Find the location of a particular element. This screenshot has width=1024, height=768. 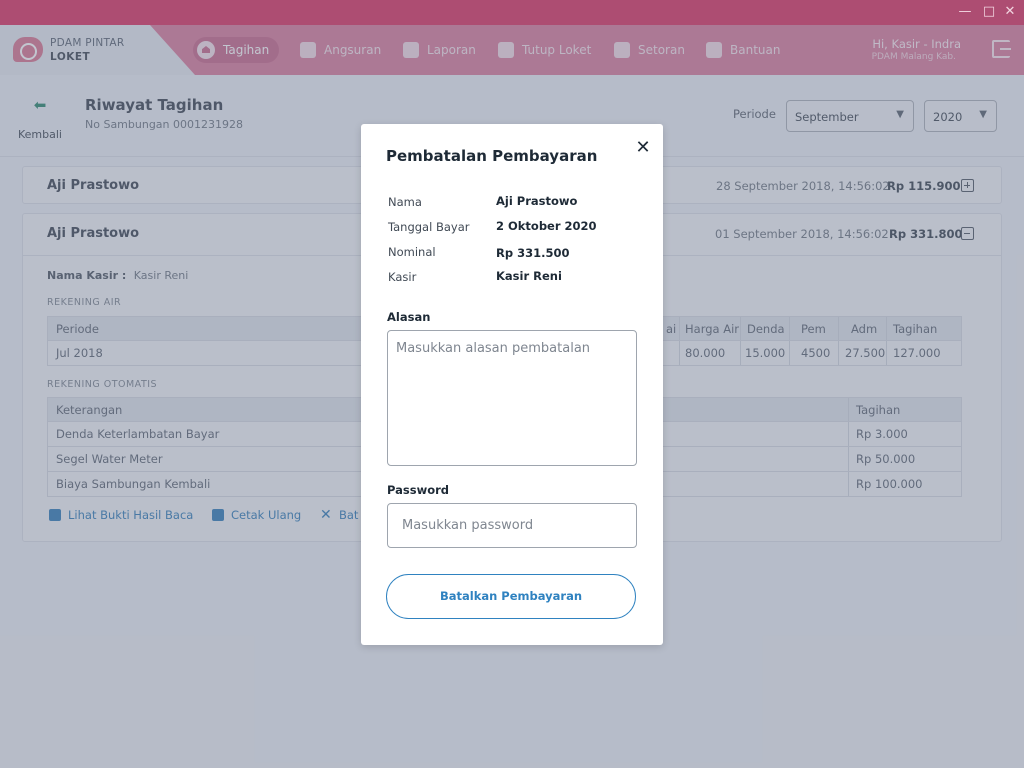

password-label: Password is located at coordinates (418, 490).